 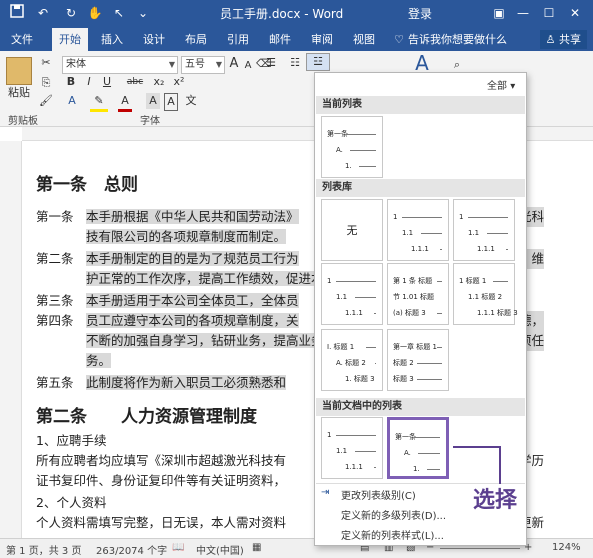 I want to click on callout-connector, so click(x=477, y=465).